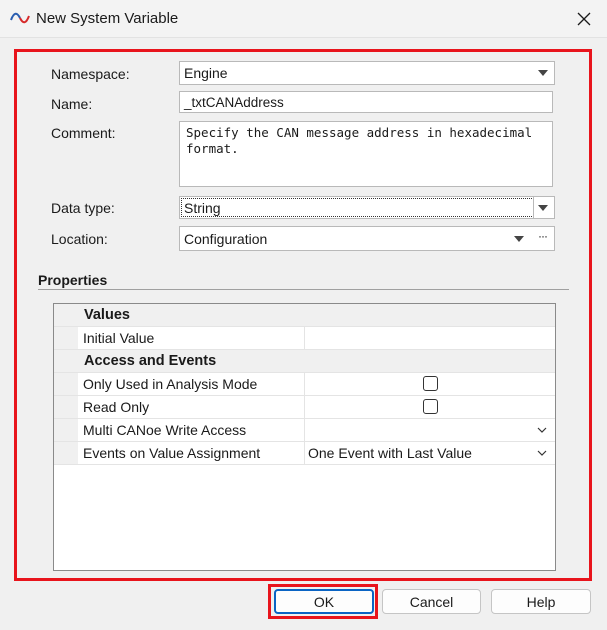  What do you see at coordinates (202, 207) in the screenshot?
I see `datatype-value: String` at bounding box center [202, 207].